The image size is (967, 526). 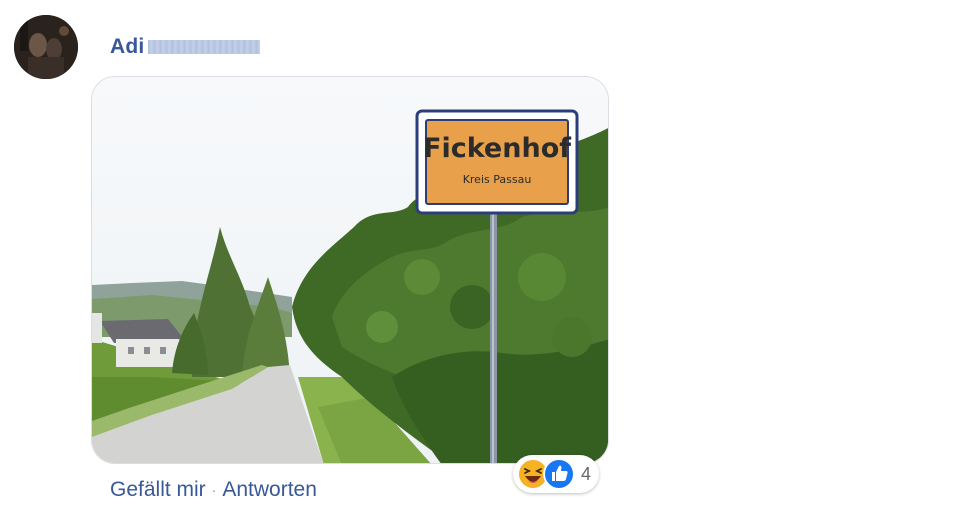 I want to click on comment-header: Adi, so click(x=185, y=47).